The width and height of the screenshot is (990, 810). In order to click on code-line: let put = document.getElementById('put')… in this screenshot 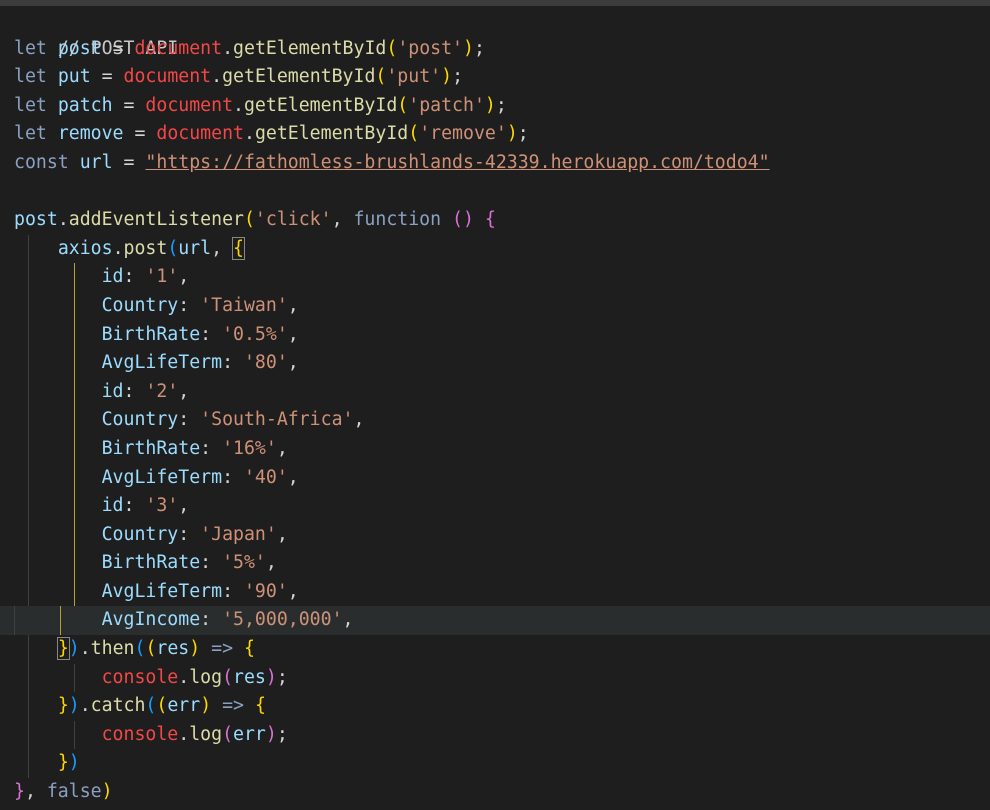, I will do `click(502, 77)`.